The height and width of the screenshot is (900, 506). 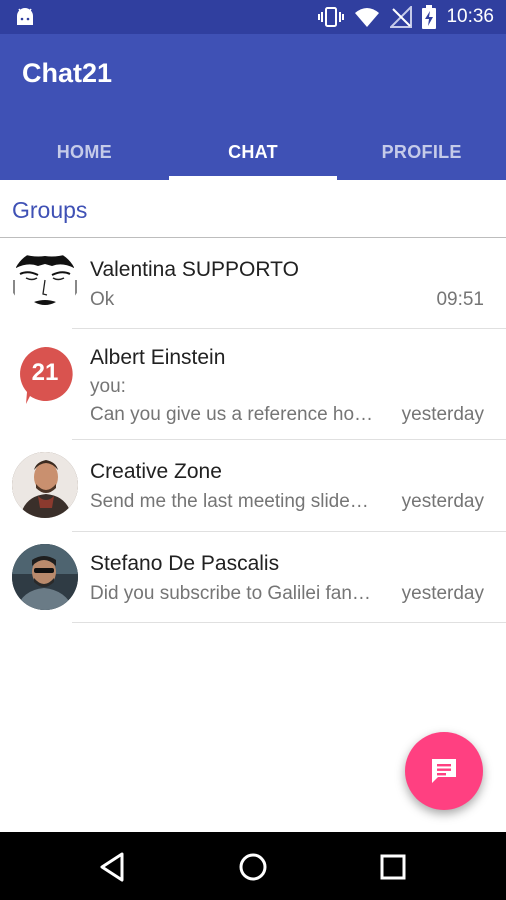 What do you see at coordinates (460, 299) in the screenshot?
I see `conversation-time: 09:51` at bounding box center [460, 299].